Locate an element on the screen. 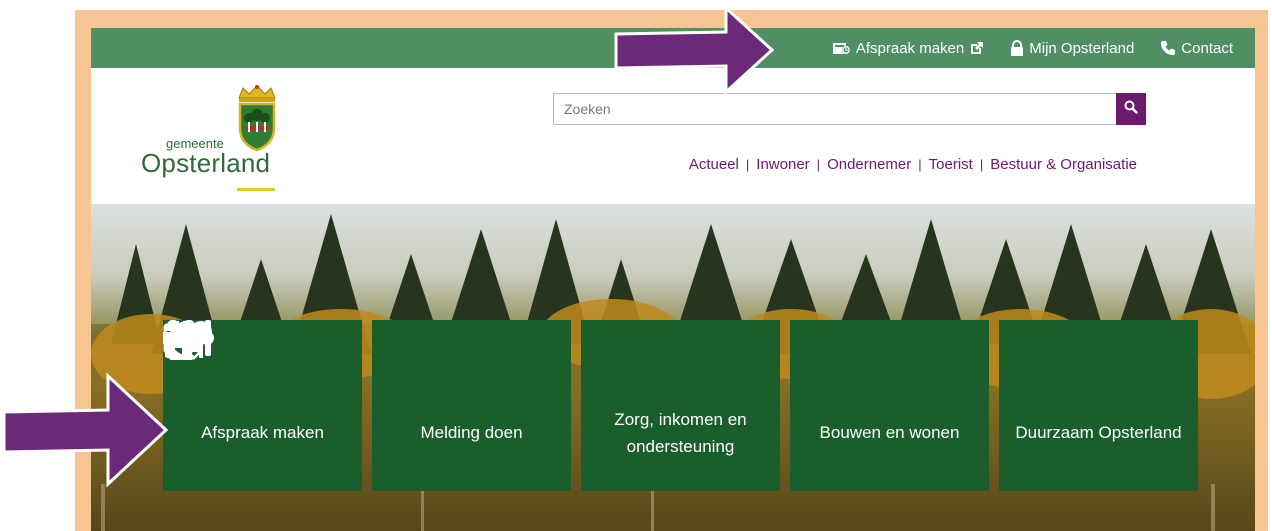 This screenshot has width=1272, height=531. topbar-afspraak-link: Afspraak maken is located at coordinates (908, 48).